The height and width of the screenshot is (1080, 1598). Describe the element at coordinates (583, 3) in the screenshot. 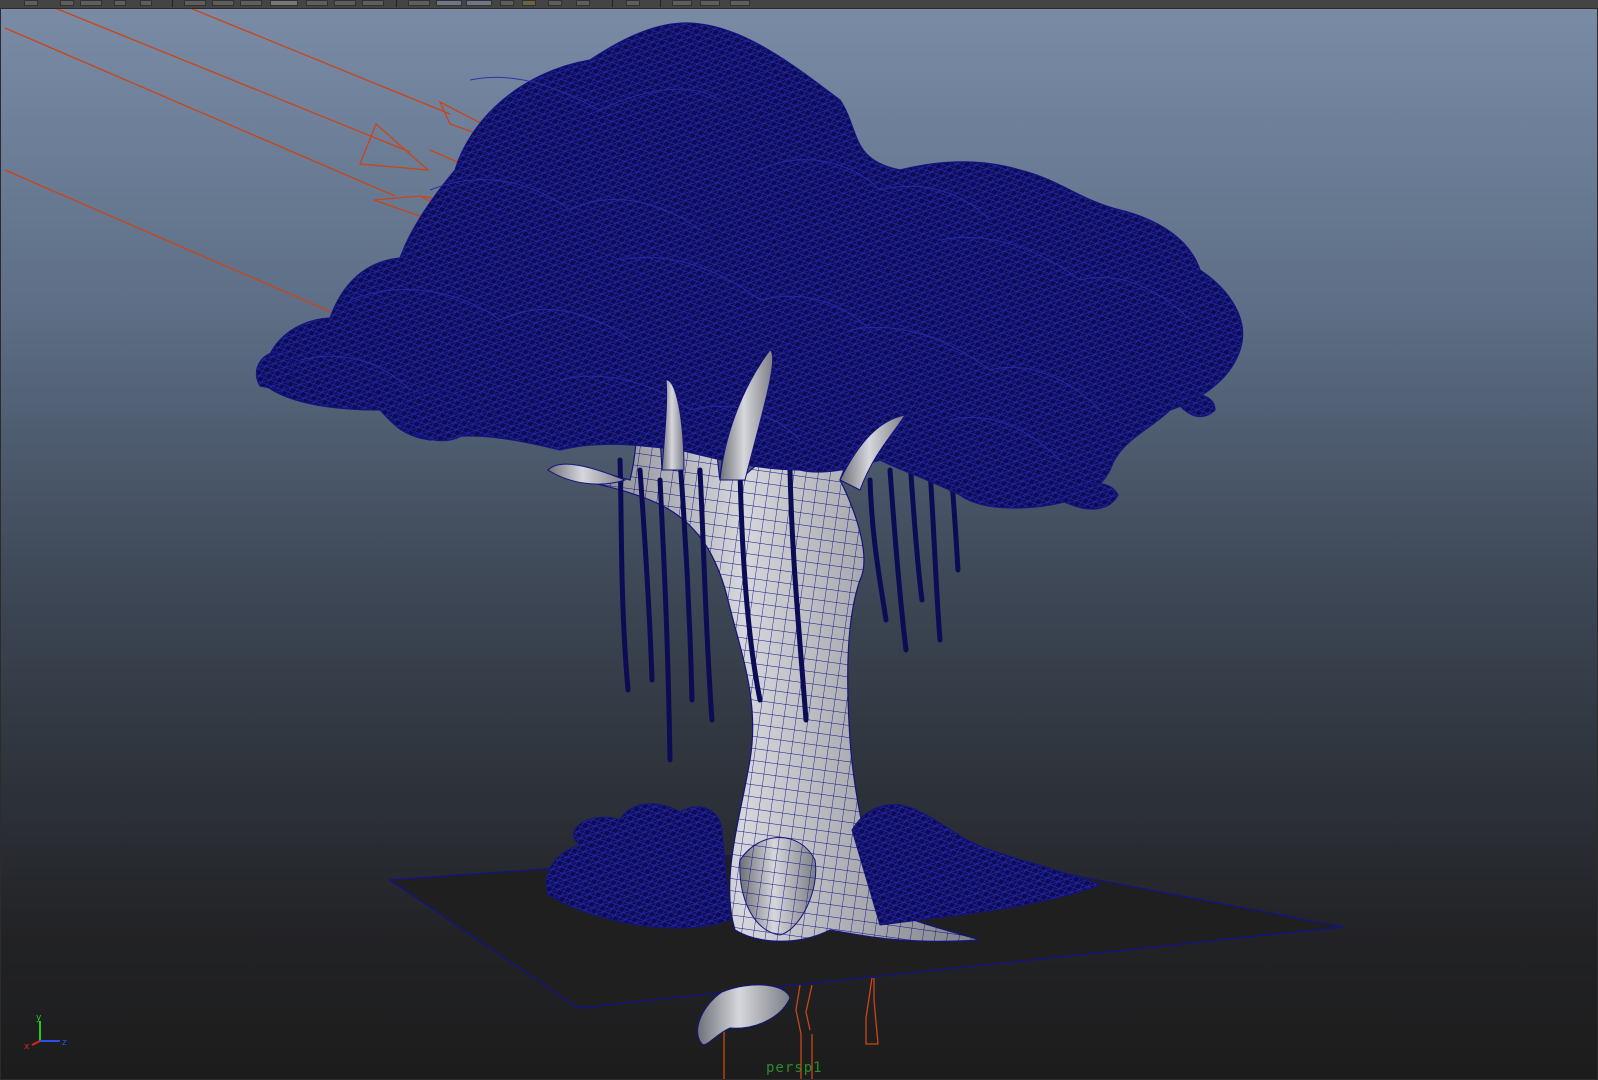

I see `safe-action-icon` at that location.